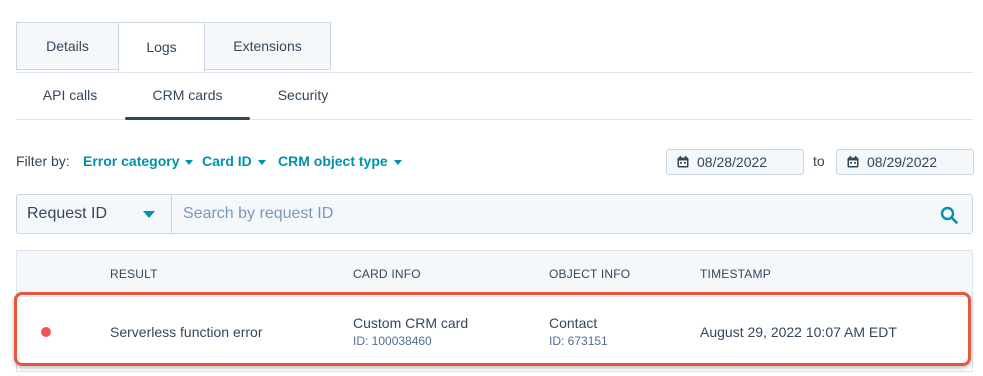 This screenshot has height=376, width=983. I want to click on search-field-select: Request ID, so click(94, 214).